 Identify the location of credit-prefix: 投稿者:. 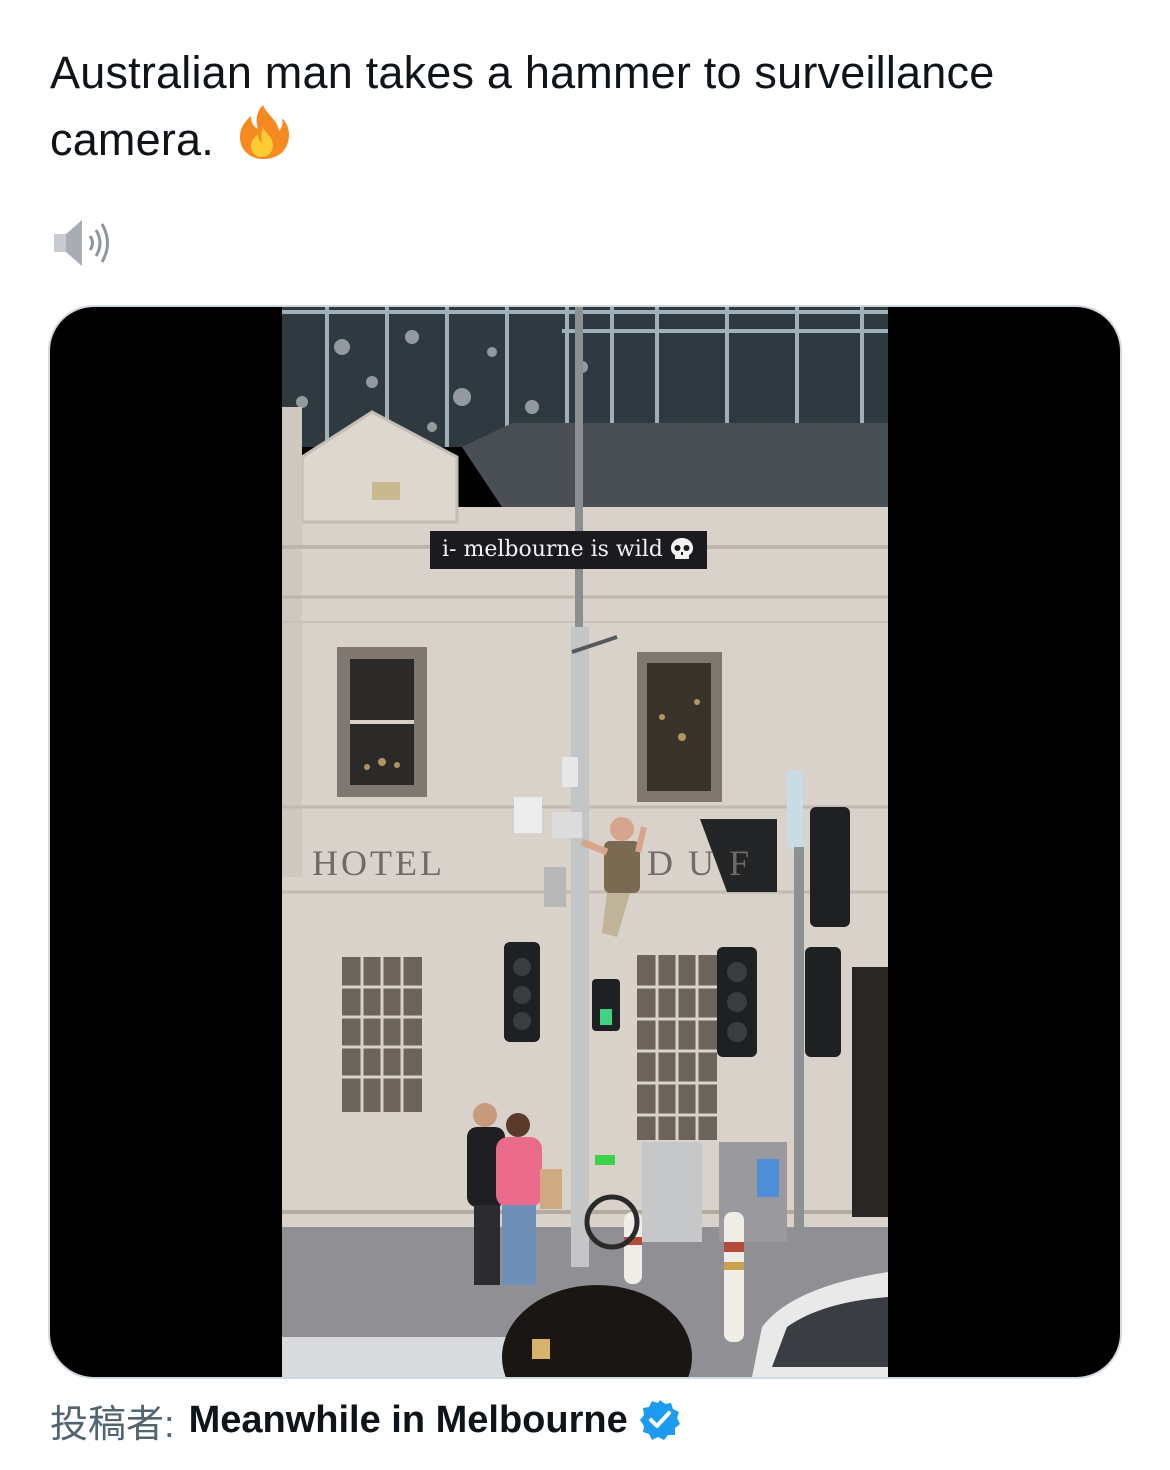
(112, 1424).